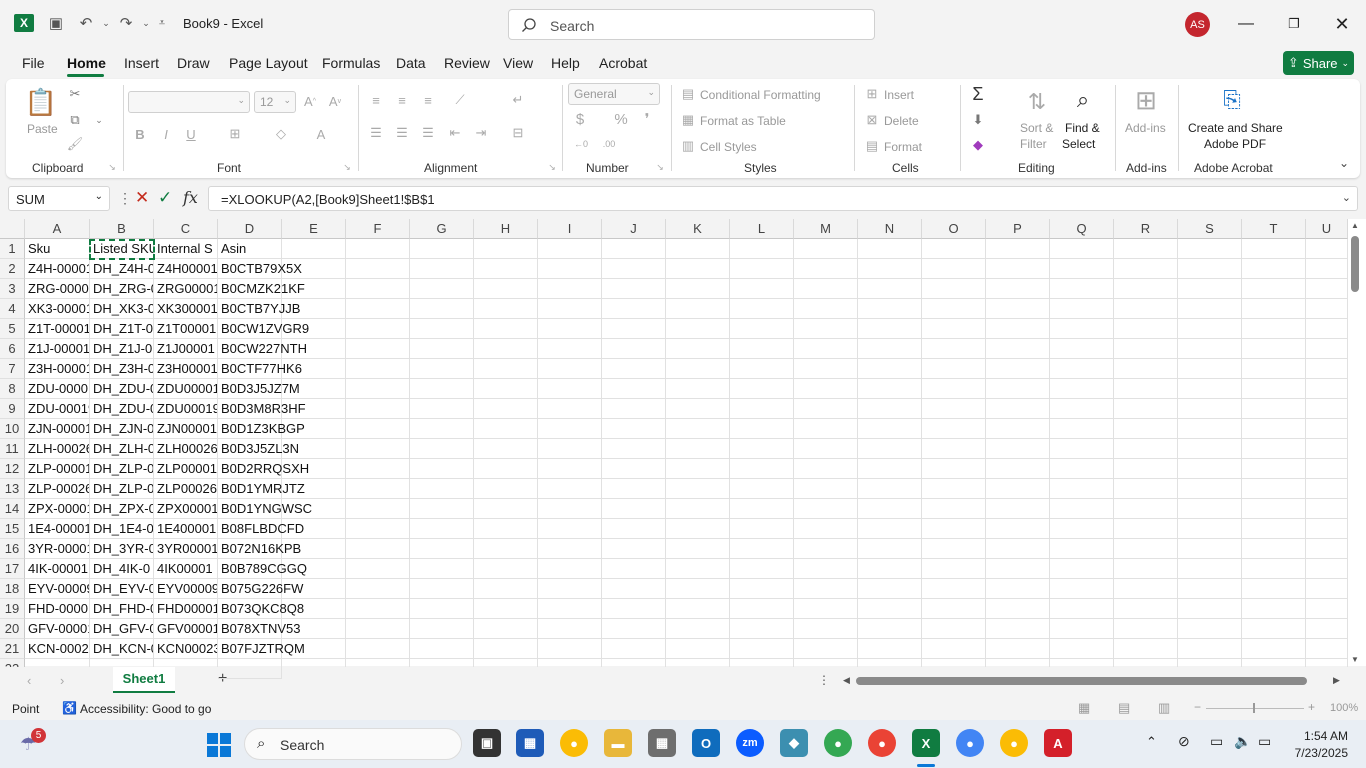 The height and width of the screenshot is (768, 1366). What do you see at coordinates (838, 743) in the screenshot?
I see `chrome-profile-icon: ●` at bounding box center [838, 743].